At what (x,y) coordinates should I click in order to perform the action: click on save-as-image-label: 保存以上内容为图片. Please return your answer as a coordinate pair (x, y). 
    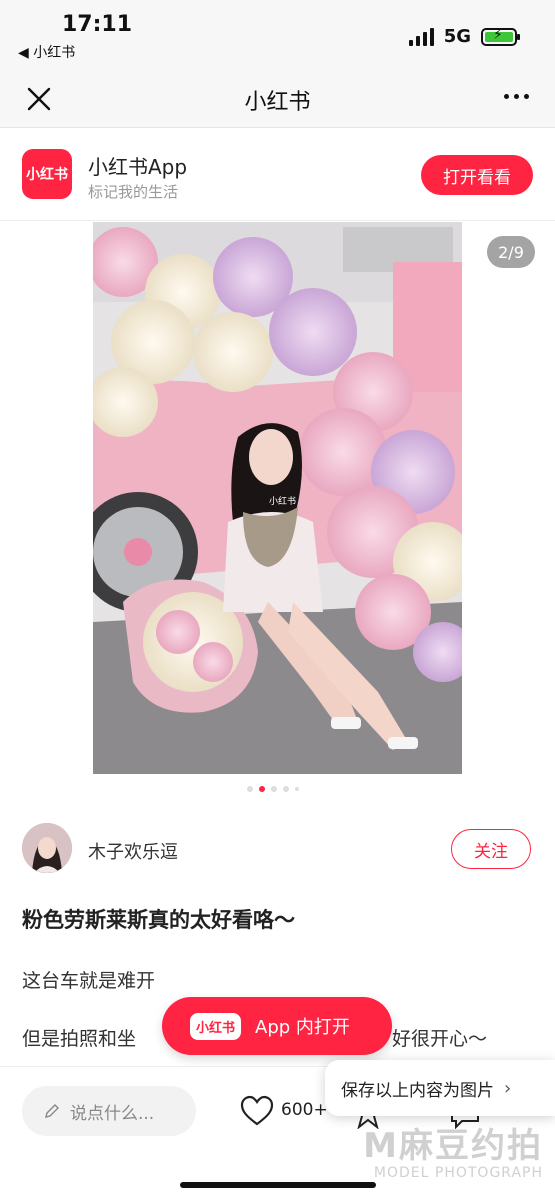
    Looking at the image, I should click on (417, 1090).